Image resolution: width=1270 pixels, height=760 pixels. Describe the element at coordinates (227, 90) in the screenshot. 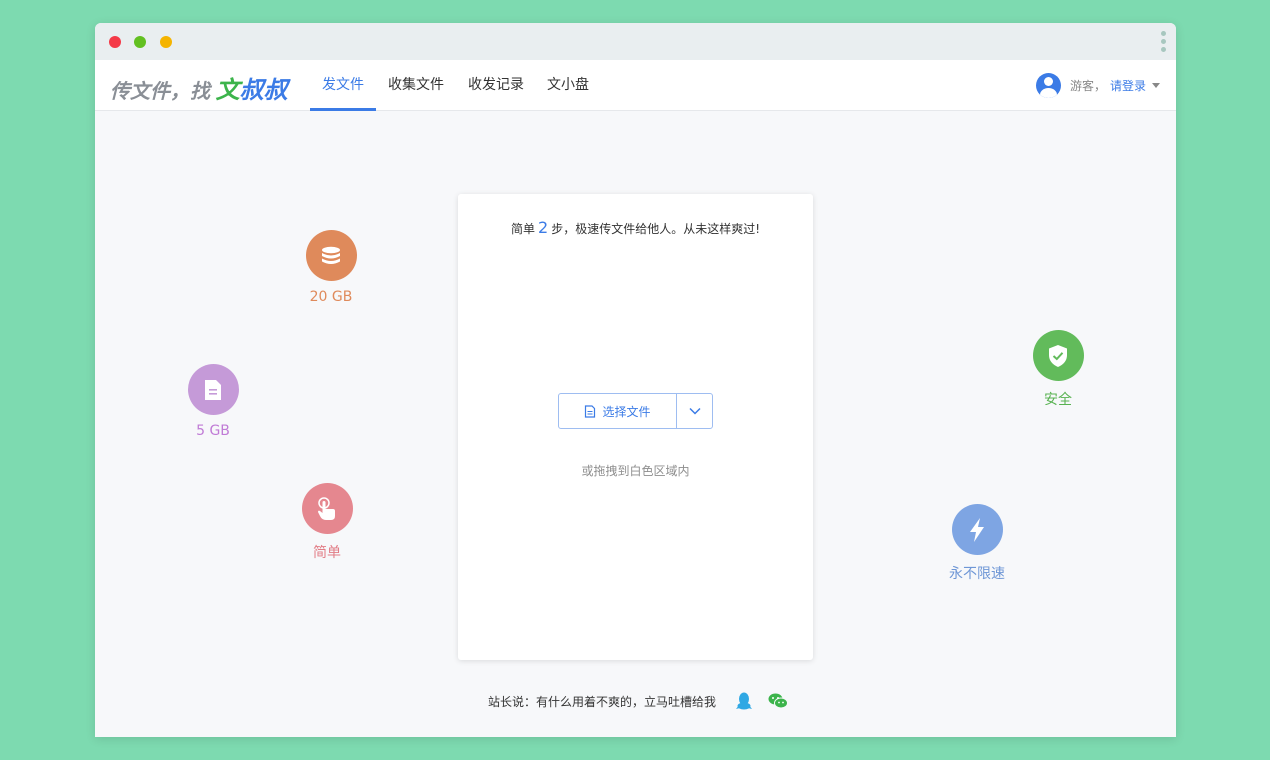

I see `logo-brand-wen: 文` at that location.